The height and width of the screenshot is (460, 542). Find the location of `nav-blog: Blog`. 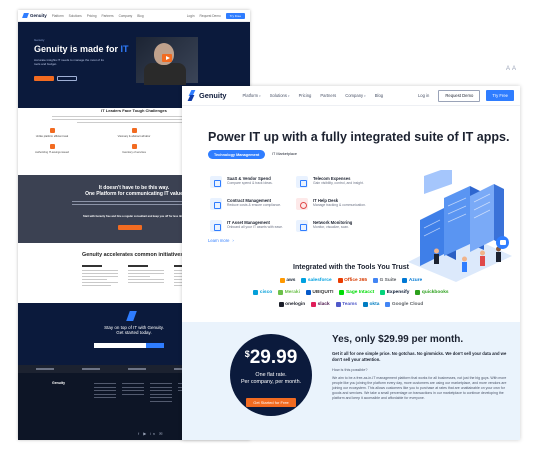

nav-blog: Blog is located at coordinates (379, 95).